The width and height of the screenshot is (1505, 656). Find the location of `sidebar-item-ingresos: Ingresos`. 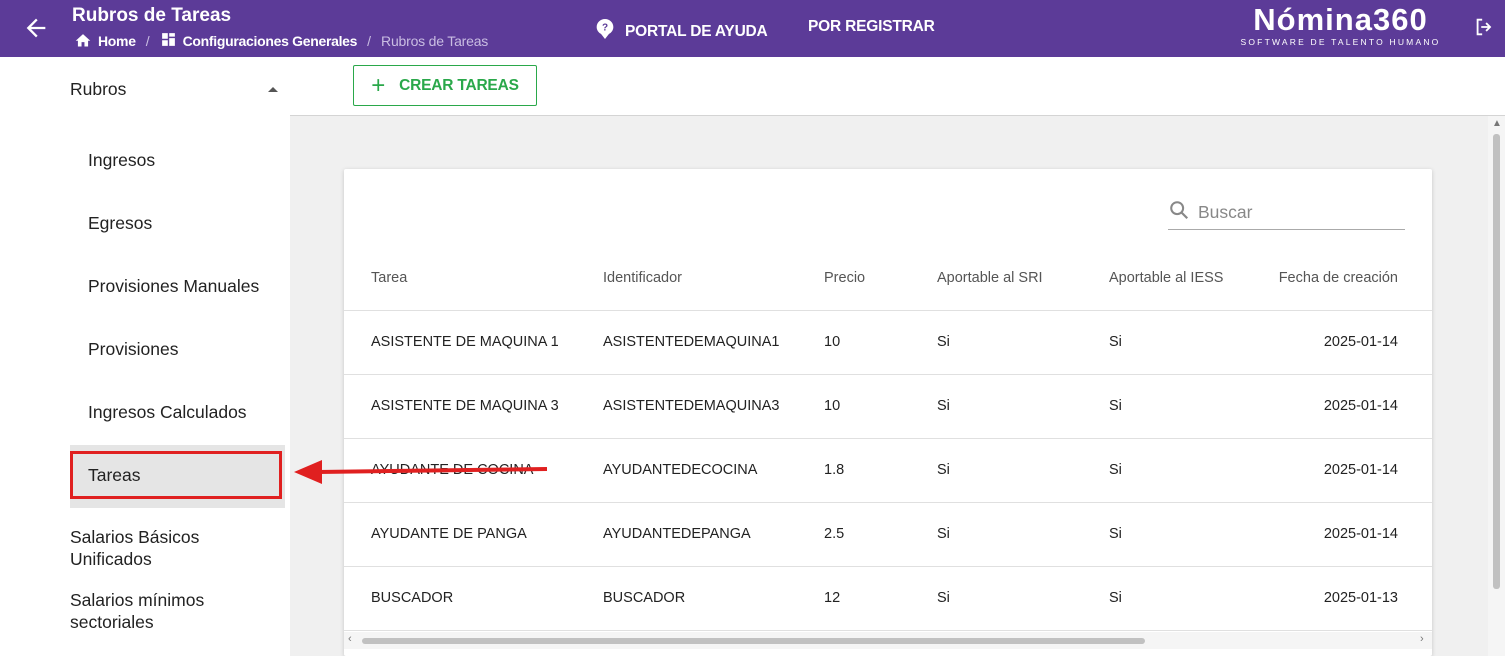

sidebar-item-ingresos: Ingresos is located at coordinates (121, 160).